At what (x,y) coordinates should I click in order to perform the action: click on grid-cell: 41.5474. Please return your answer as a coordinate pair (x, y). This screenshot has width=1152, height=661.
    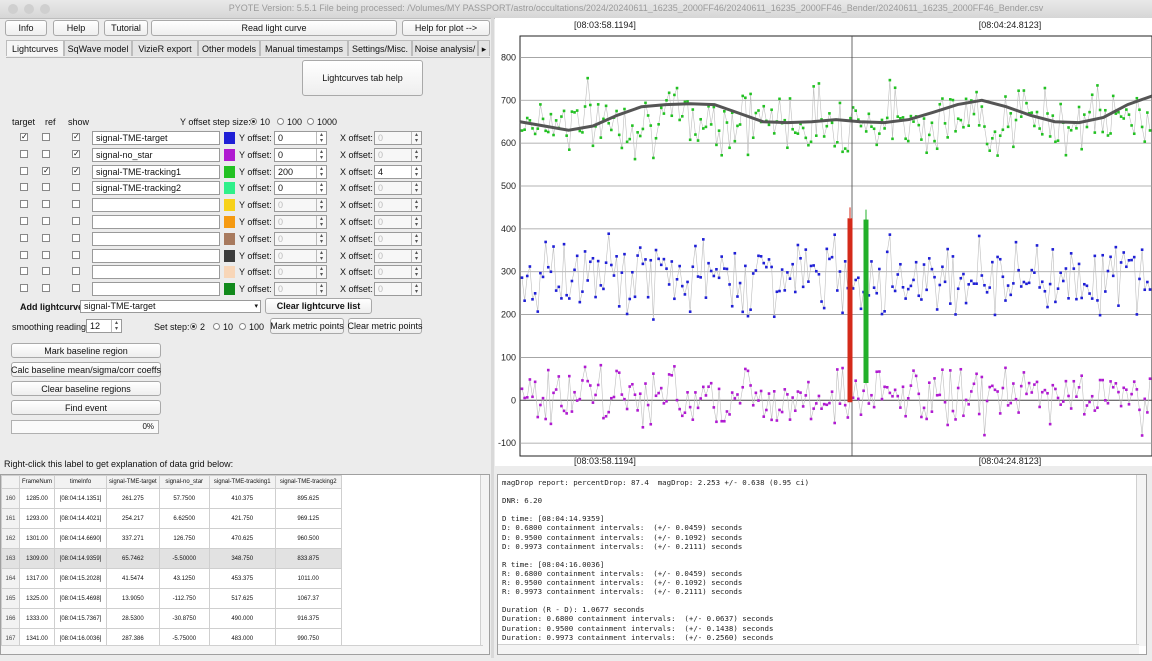
    Looking at the image, I should click on (133, 578).